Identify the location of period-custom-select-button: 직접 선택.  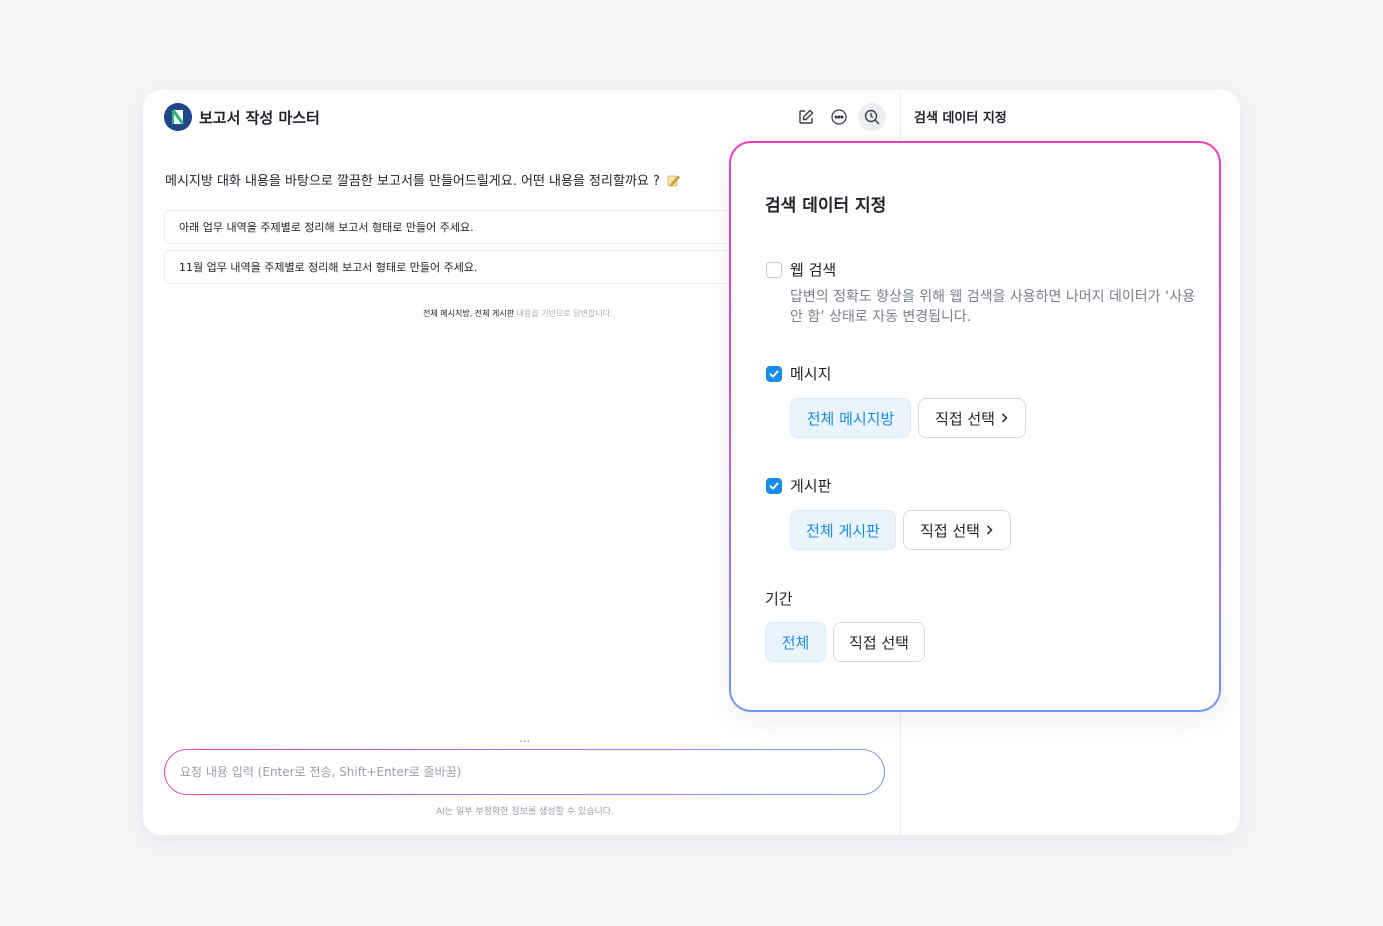
(879, 642).